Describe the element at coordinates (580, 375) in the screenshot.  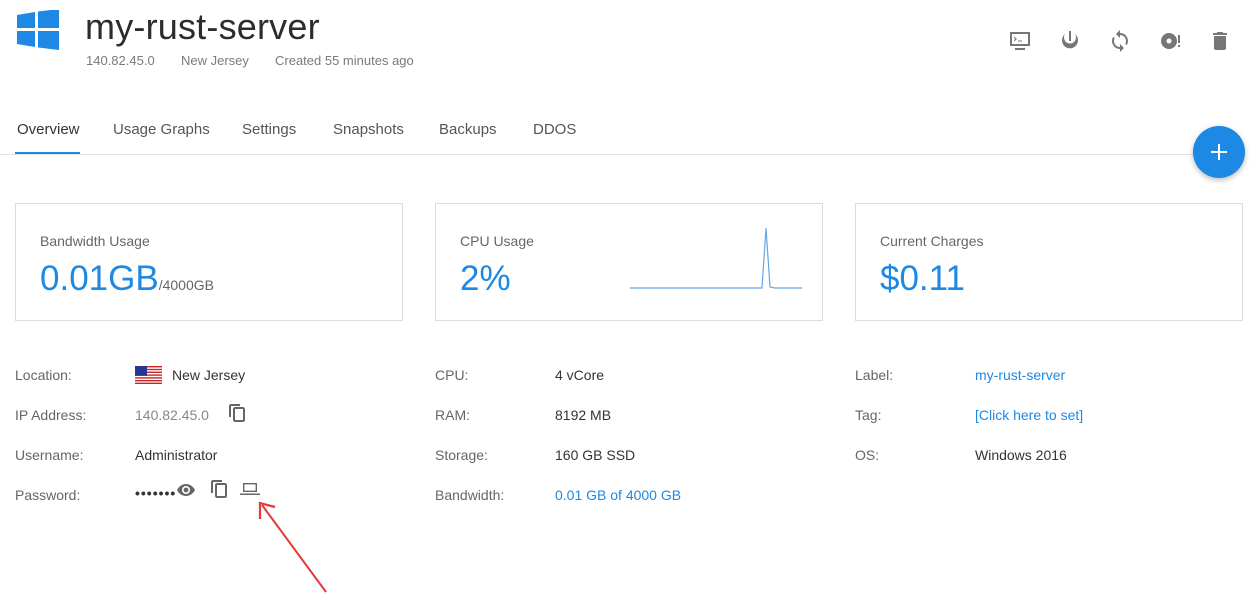
I see `cpu-value: 4 vCore` at that location.